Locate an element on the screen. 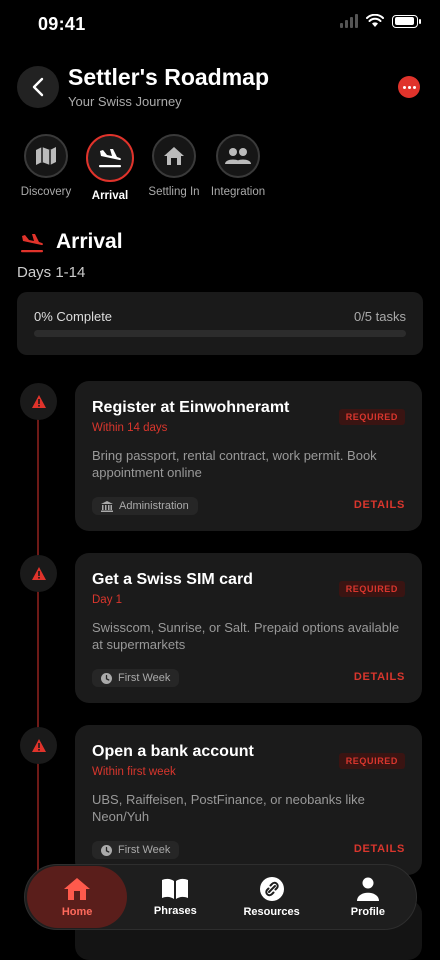 This screenshot has height=960, width=440. nav-label: Phrases is located at coordinates (175, 910).